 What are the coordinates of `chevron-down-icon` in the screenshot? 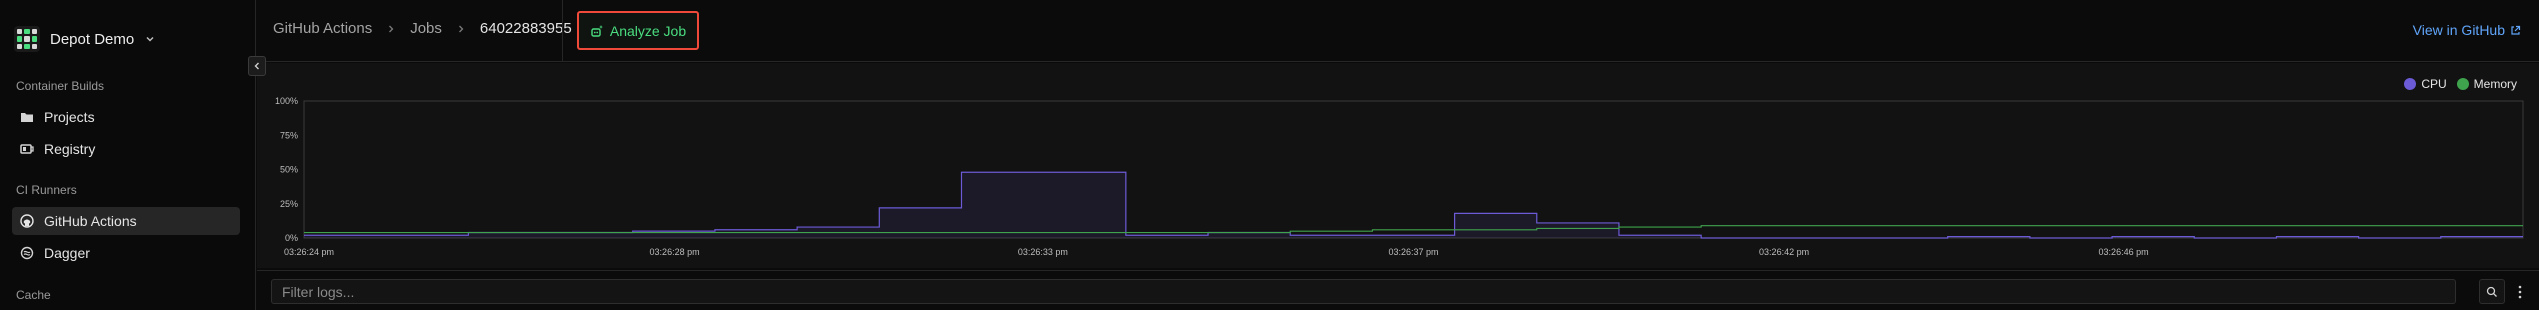 It's located at (150, 39).